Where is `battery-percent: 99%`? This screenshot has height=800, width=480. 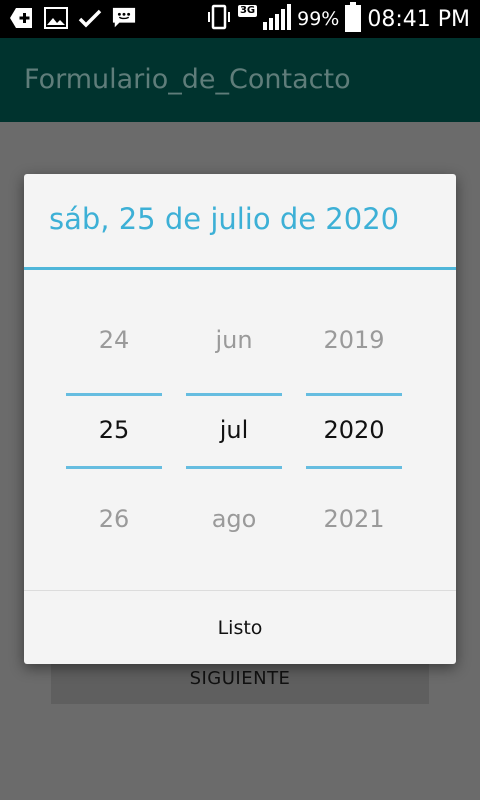
battery-percent: 99% is located at coordinates (318, 19).